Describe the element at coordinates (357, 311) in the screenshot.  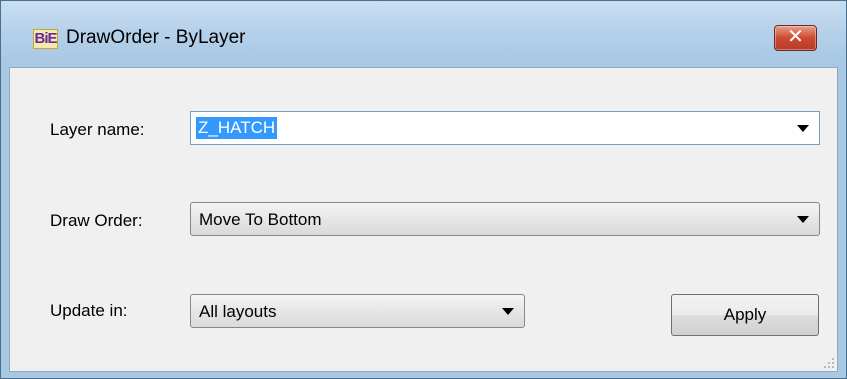
I see `update-in-dropdown: All layouts` at that location.